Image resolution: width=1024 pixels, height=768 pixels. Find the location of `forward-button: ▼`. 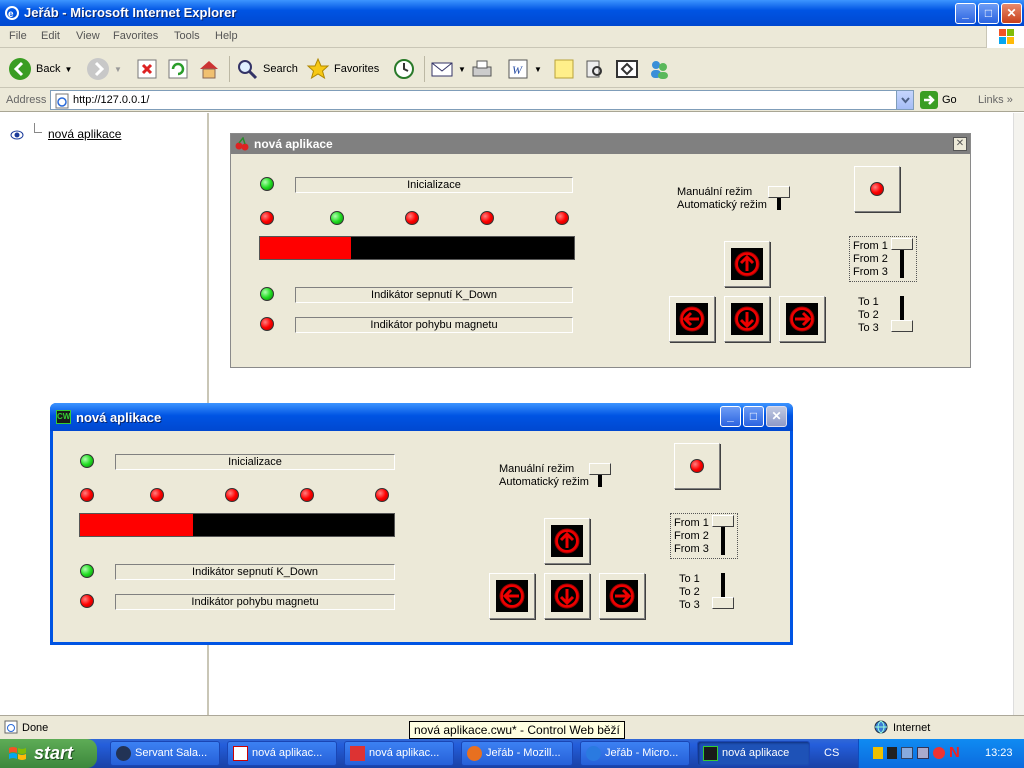

forward-button: ▼ is located at coordinates (104, 69).